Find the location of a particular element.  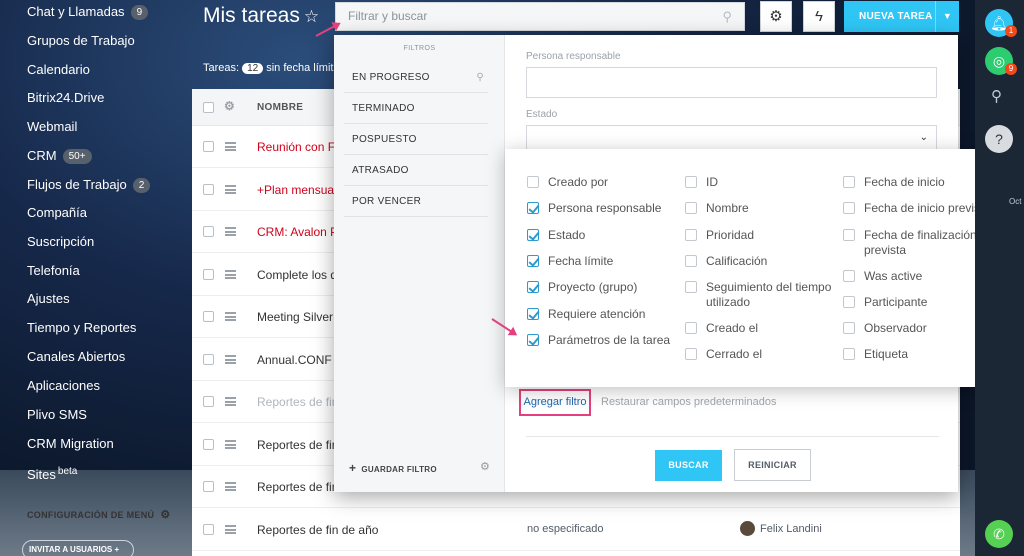

restore-defaults-link: Restaurar campos predeterminados is located at coordinates (688, 402).